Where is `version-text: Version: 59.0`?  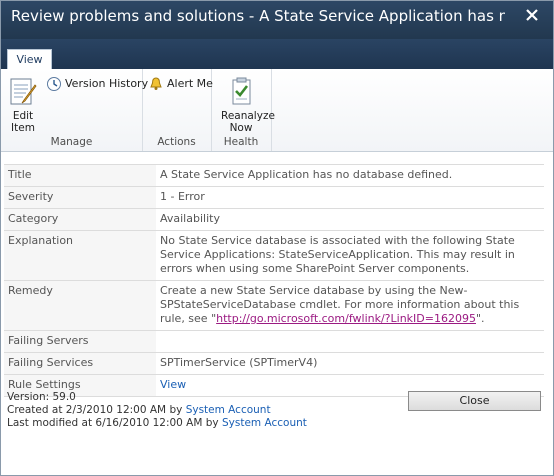 version-text: Version: 59.0 is located at coordinates (41, 397).